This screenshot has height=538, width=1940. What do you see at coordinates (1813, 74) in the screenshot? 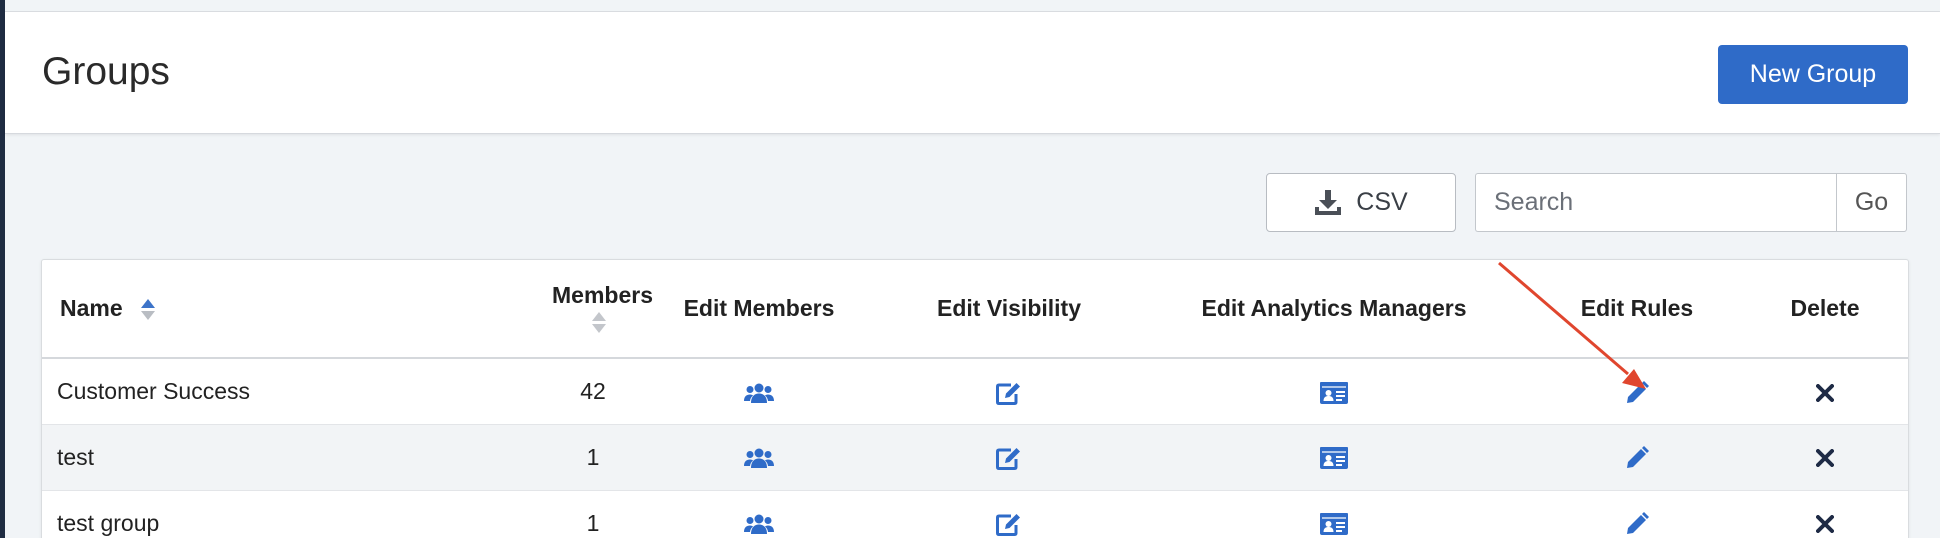
I see `new-group-button: New Group` at bounding box center [1813, 74].